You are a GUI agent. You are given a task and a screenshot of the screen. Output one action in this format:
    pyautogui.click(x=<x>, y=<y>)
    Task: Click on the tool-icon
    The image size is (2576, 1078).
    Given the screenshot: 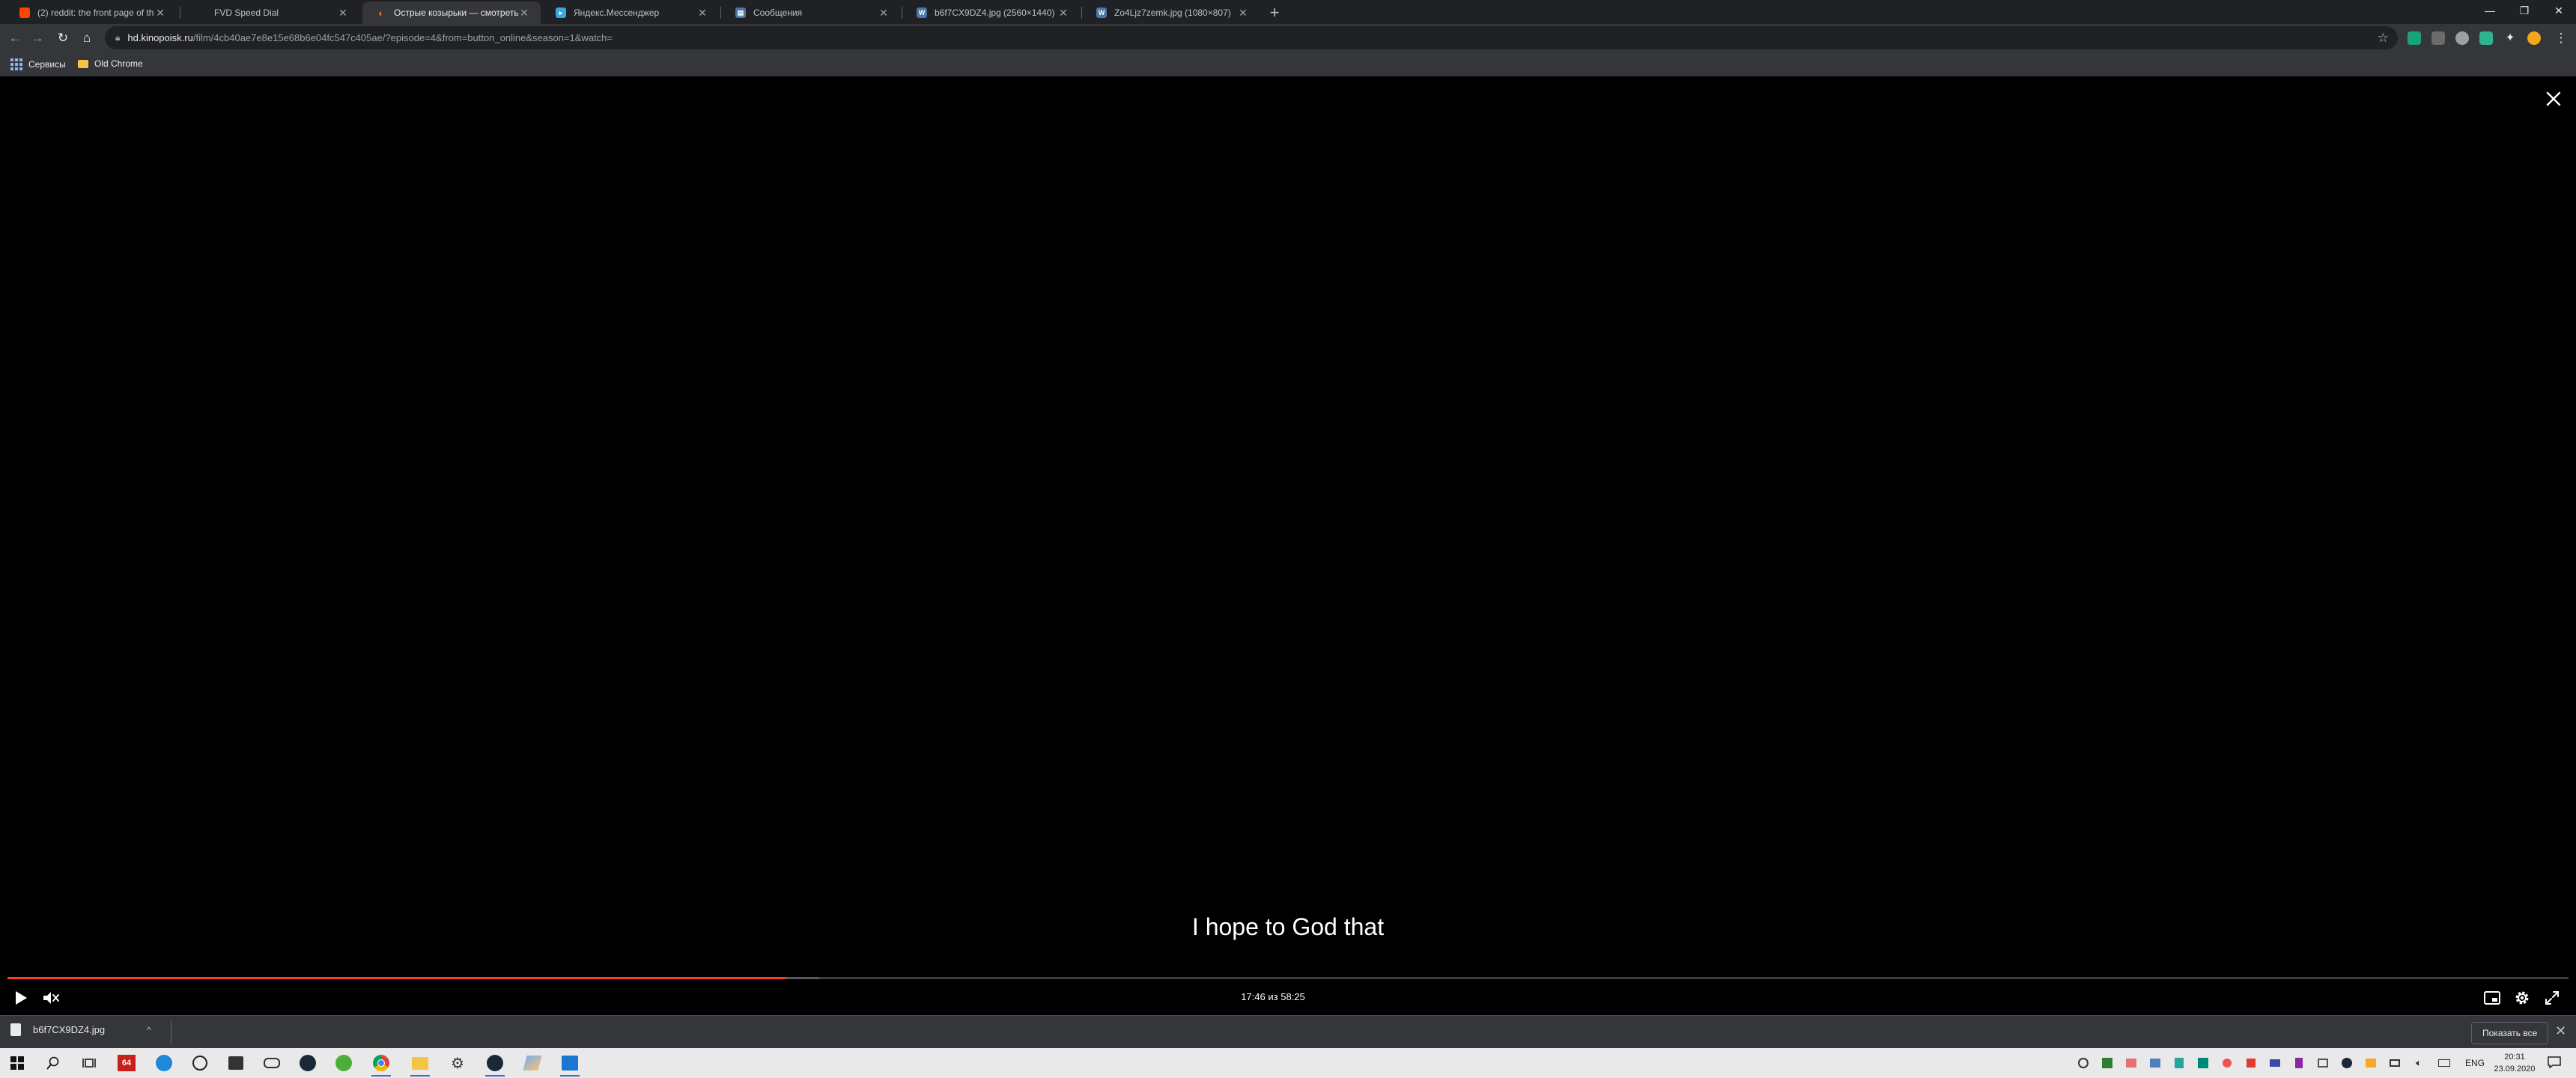 What is the action you would take?
    pyautogui.click(x=532, y=1063)
    